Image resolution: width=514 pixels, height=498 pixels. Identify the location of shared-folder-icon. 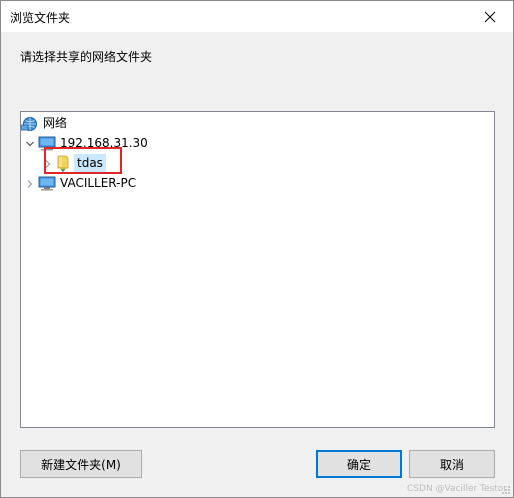
(63, 163).